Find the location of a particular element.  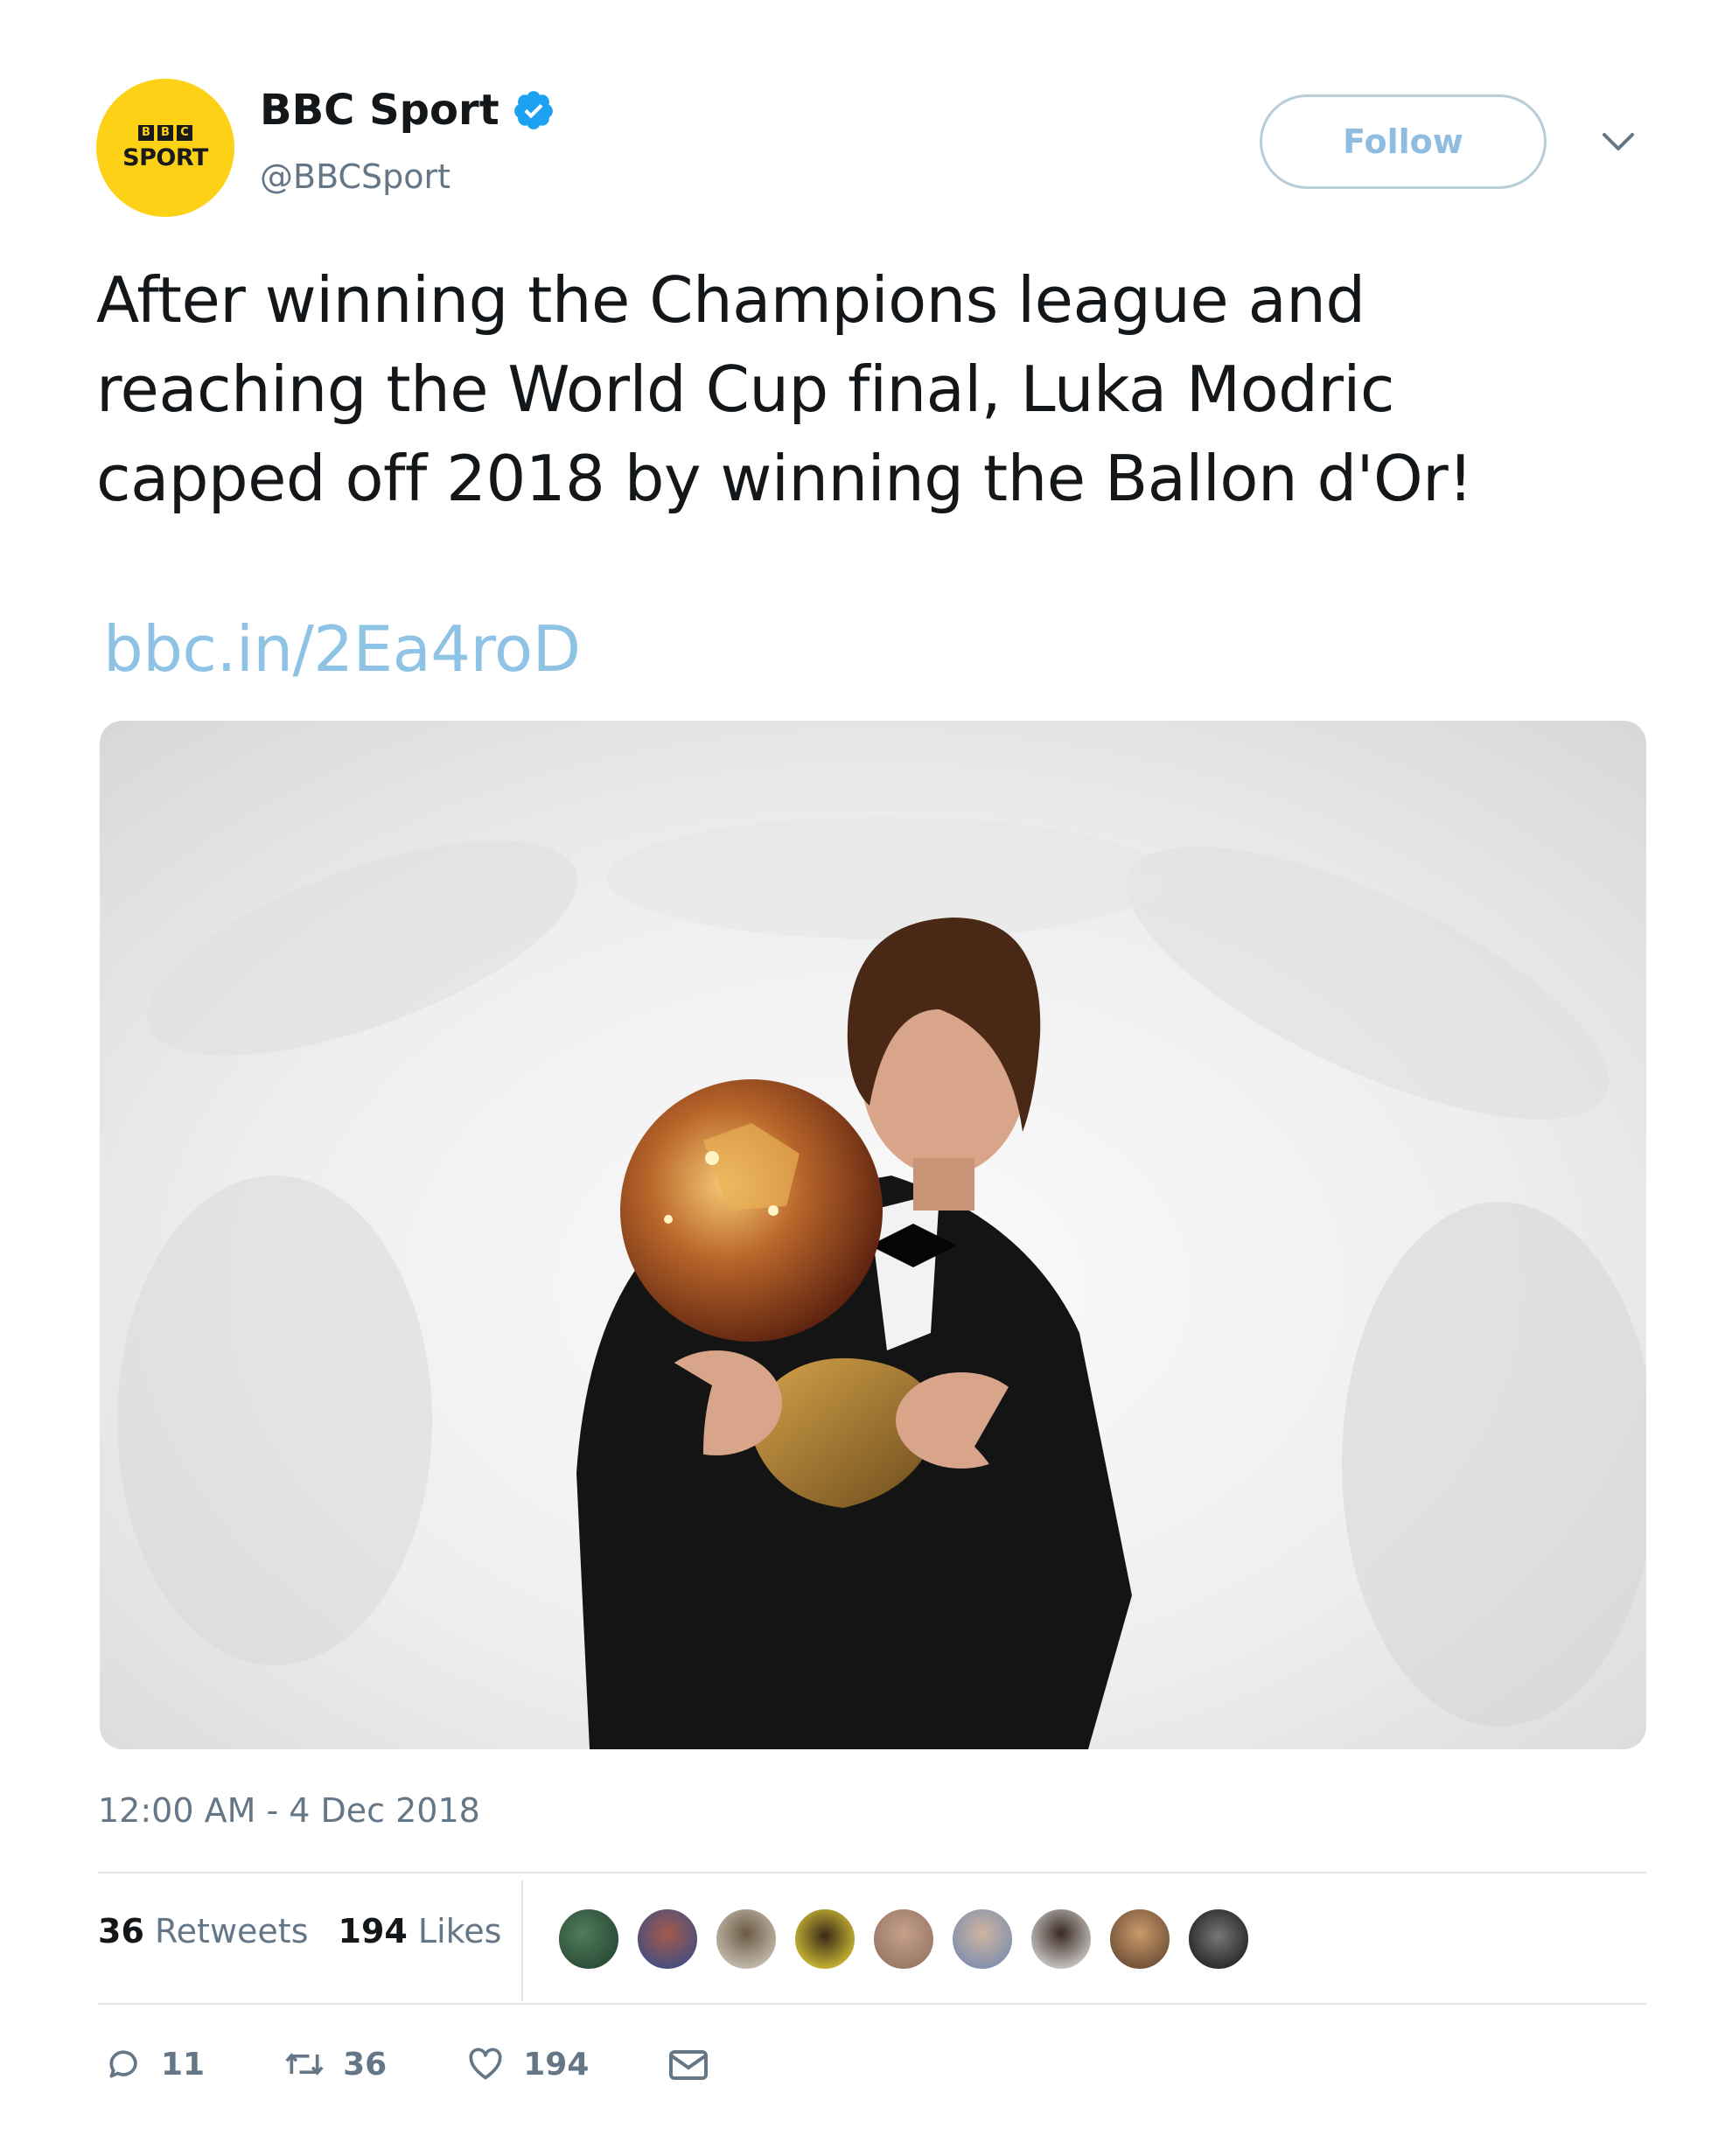

avatar: BBC SPORT is located at coordinates (165, 148).